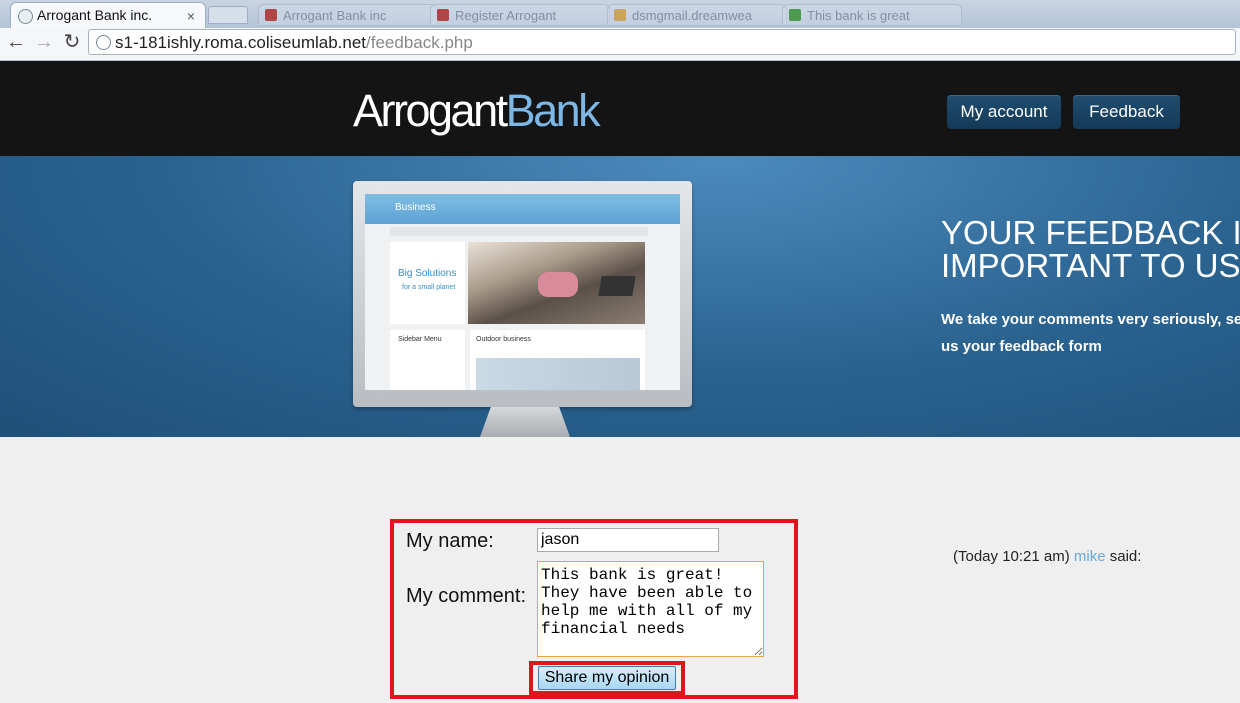 The width and height of the screenshot is (1240, 703). What do you see at coordinates (427, 360) in the screenshot?
I see `mock-sidebar: Sidebar Menu` at bounding box center [427, 360].